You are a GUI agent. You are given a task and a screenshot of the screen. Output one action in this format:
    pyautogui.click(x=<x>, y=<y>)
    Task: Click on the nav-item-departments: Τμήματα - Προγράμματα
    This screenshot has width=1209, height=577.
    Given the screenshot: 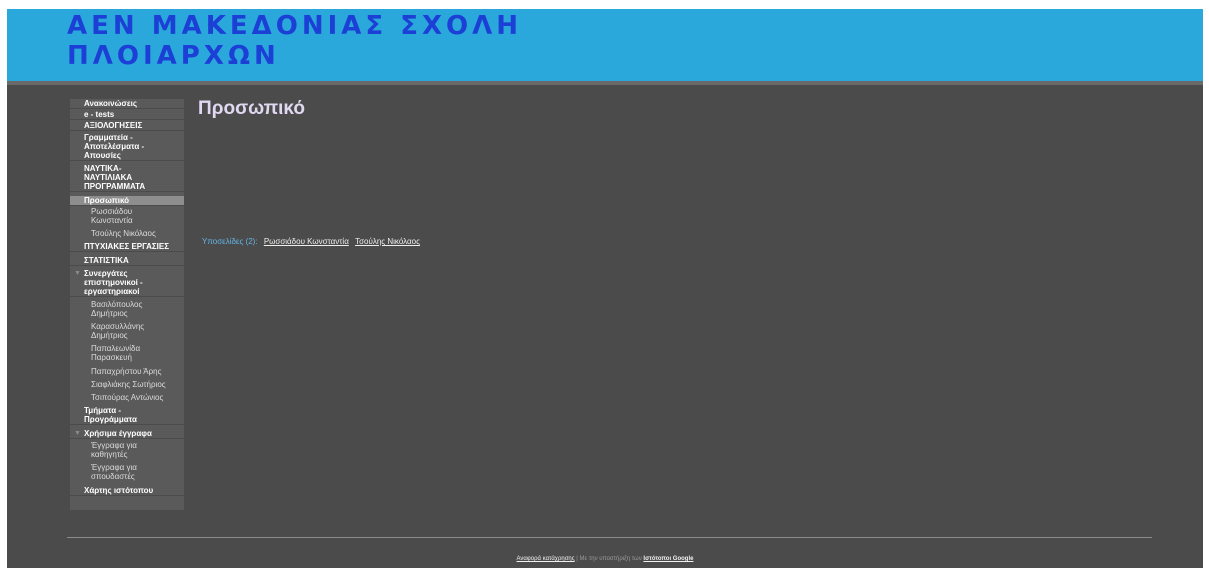 What is the action you would take?
    pyautogui.click(x=127, y=415)
    